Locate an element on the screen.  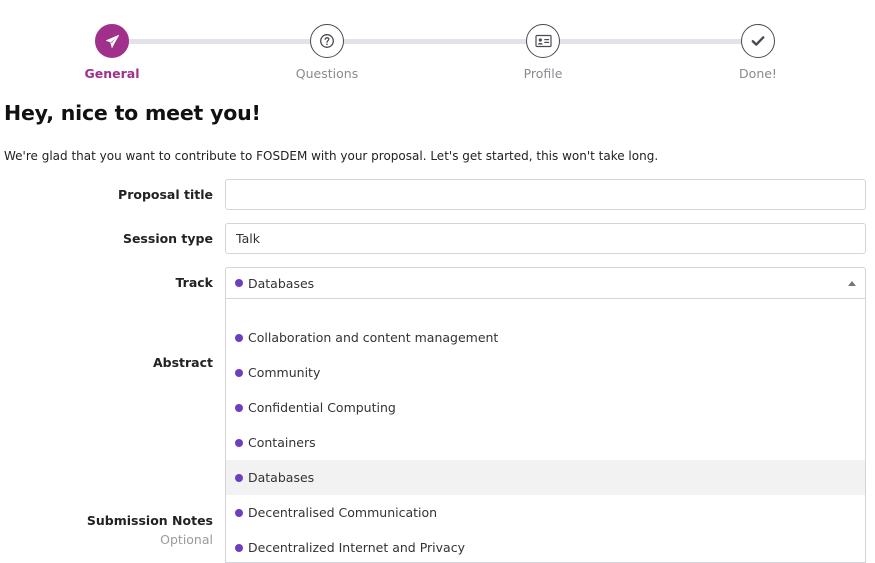
track-option-label: Containers is located at coordinates (282, 442).